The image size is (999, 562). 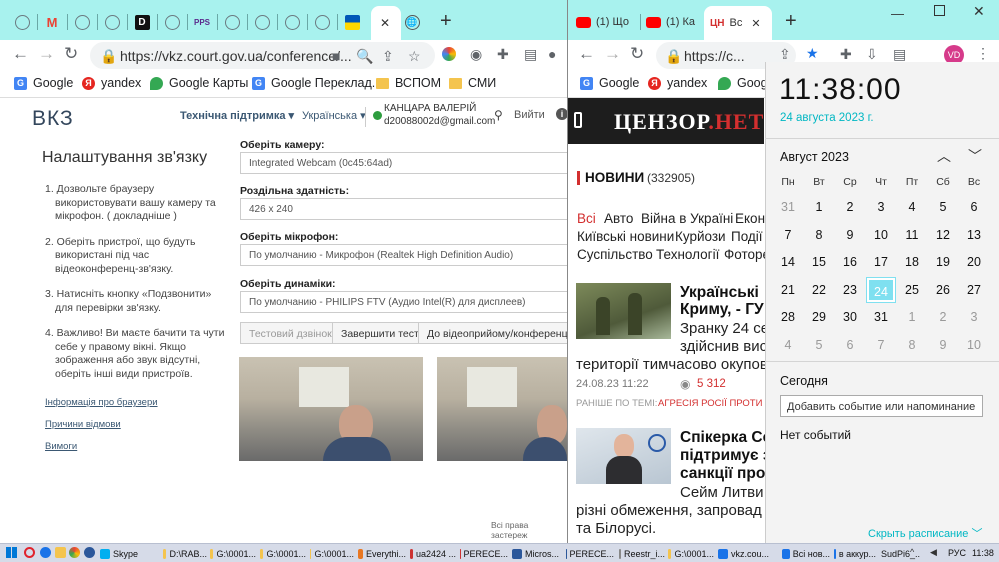 What do you see at coordinates (983, 553) in the screenshot?
I see `taskbar-clock: 11:38` at bounding box center [983, 553].